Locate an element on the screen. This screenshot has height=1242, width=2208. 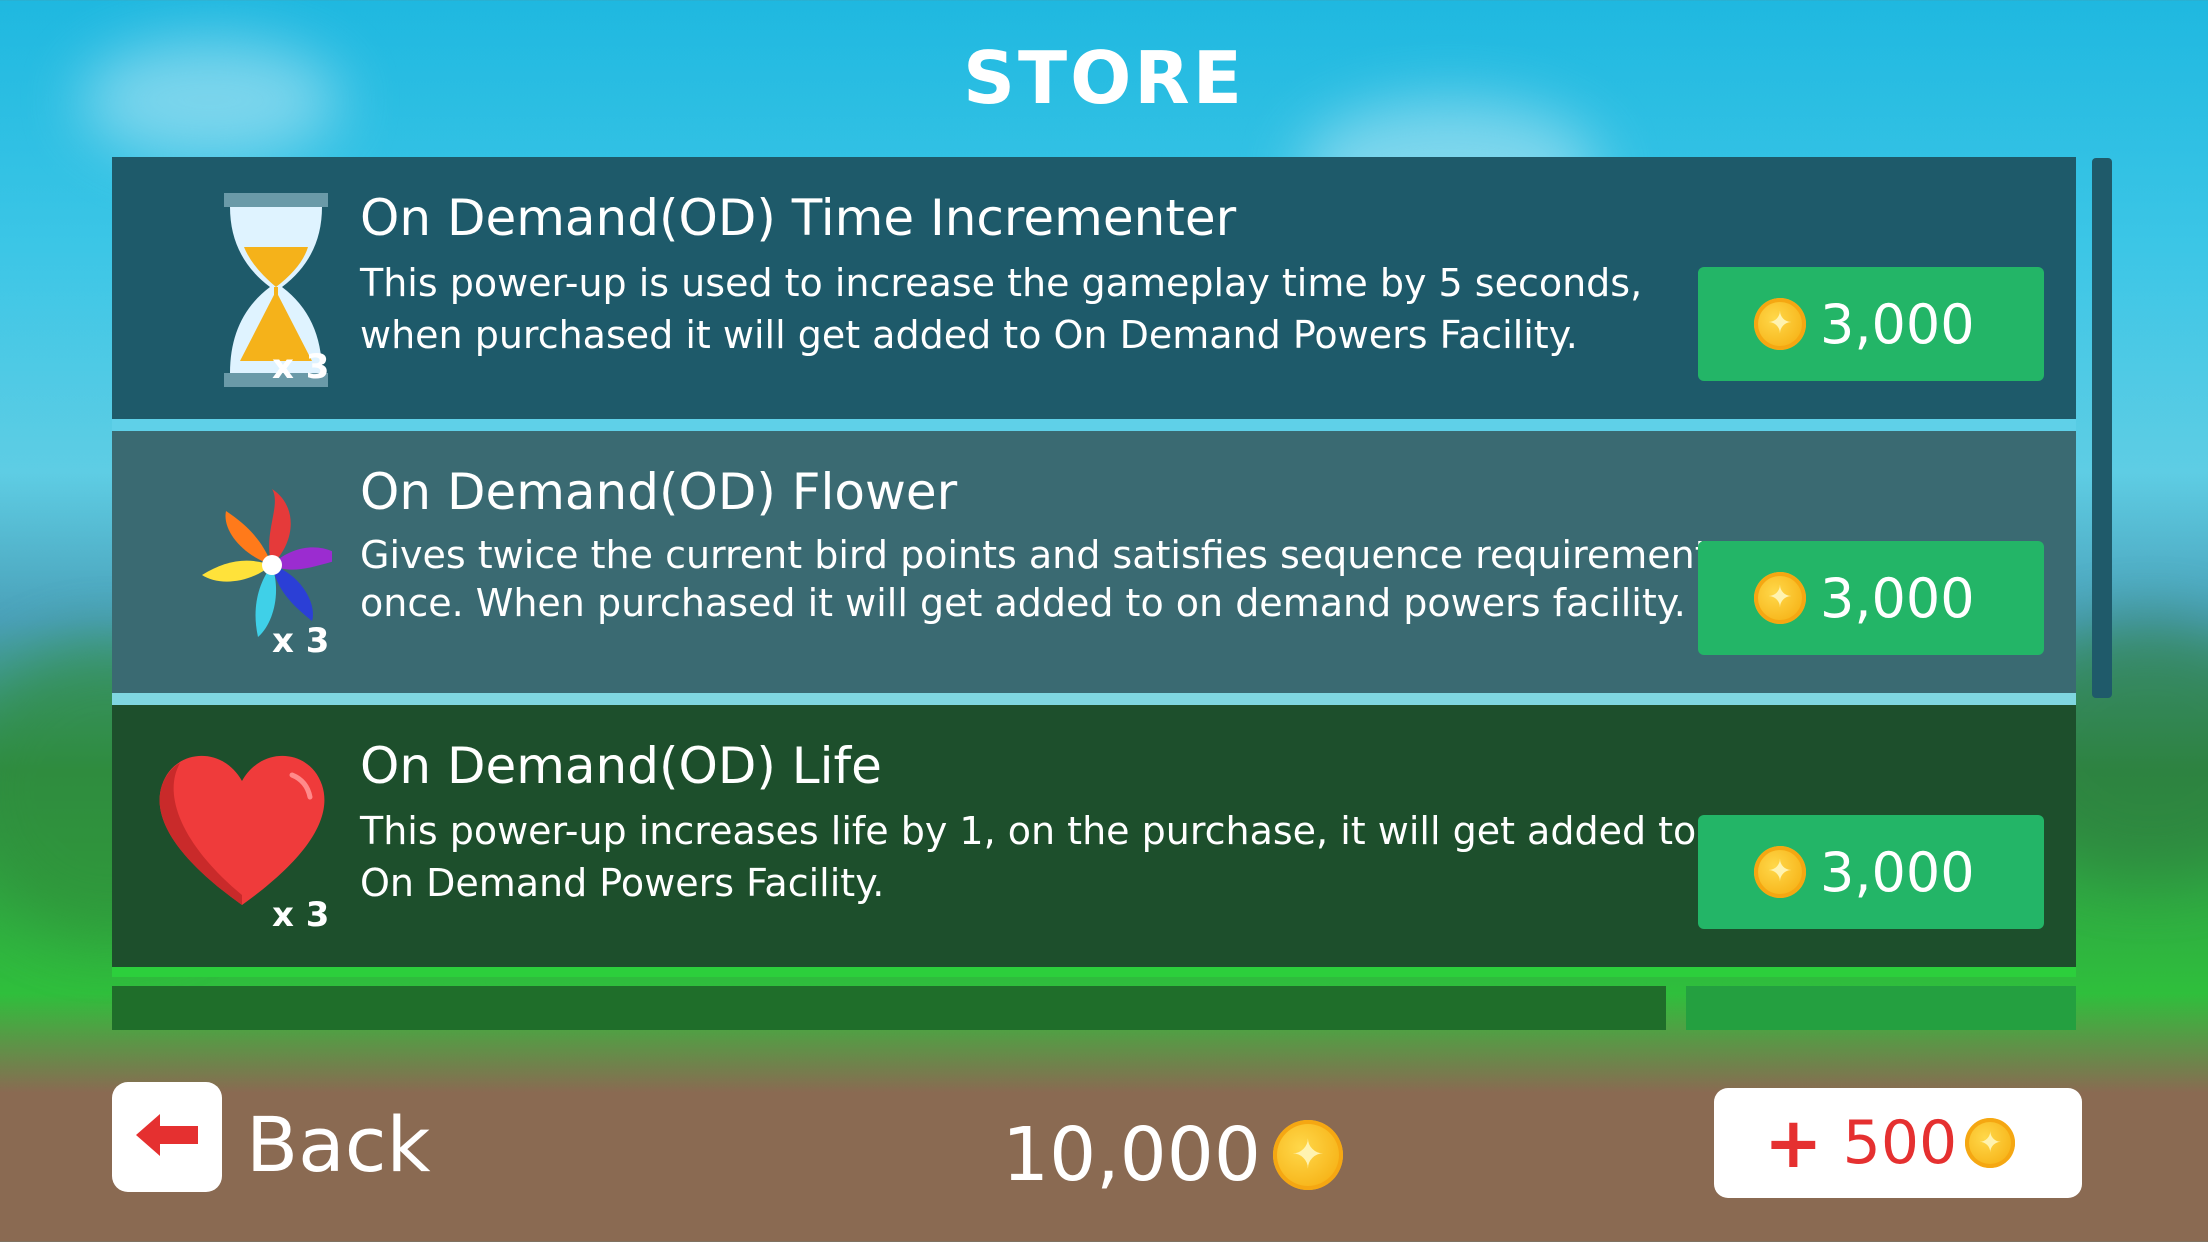
plus-icon: + is located at coordinates (1793, 1143).